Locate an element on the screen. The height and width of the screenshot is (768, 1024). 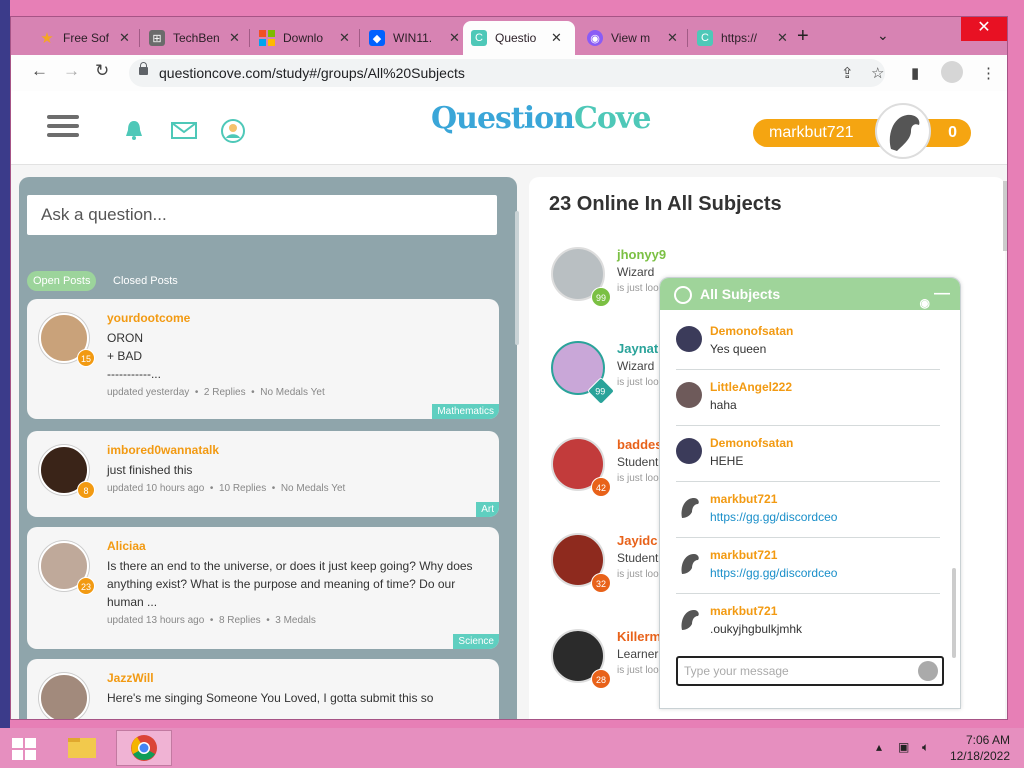
bookmark-star-icon: ☆ is located at coordinates (877, 73).